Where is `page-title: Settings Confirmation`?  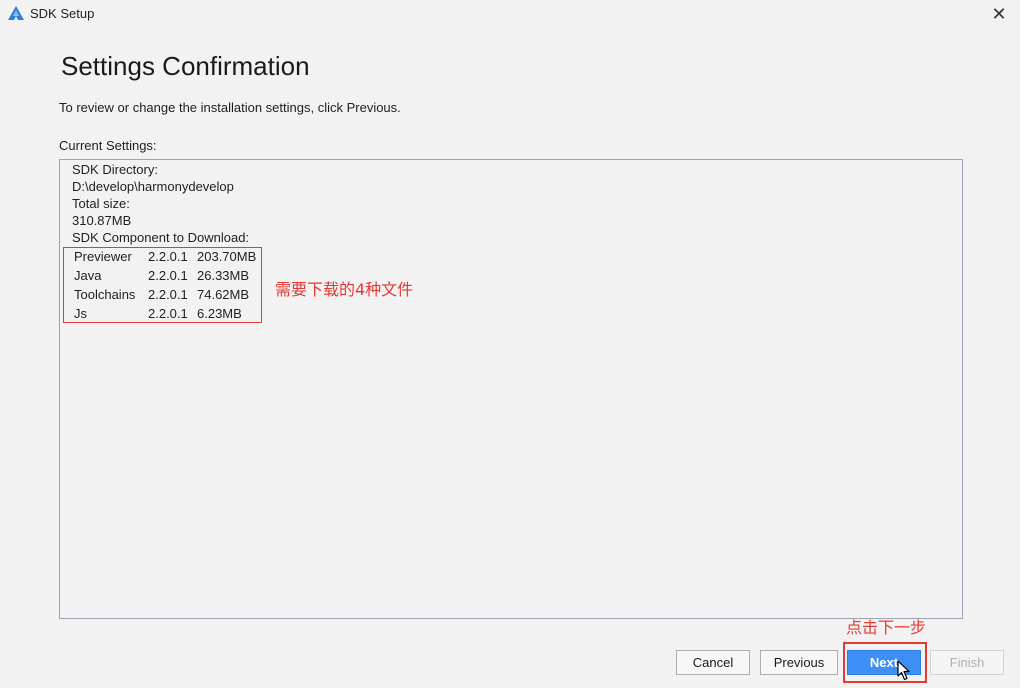 page-title: Settings Confirmation is located at coordinates (185, 66).